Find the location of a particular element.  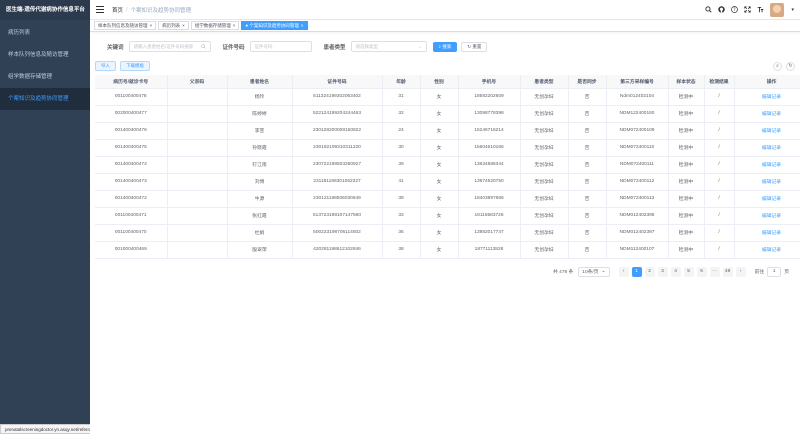

table-cell: 001000400469 is located at coordinates (131, 250).